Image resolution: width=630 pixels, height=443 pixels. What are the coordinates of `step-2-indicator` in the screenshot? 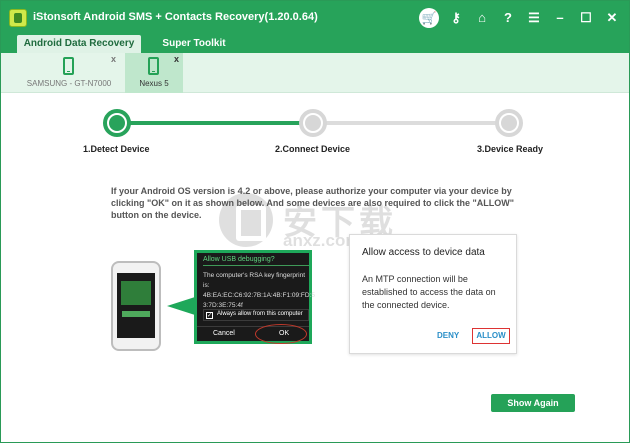 It's located at (313, 123).